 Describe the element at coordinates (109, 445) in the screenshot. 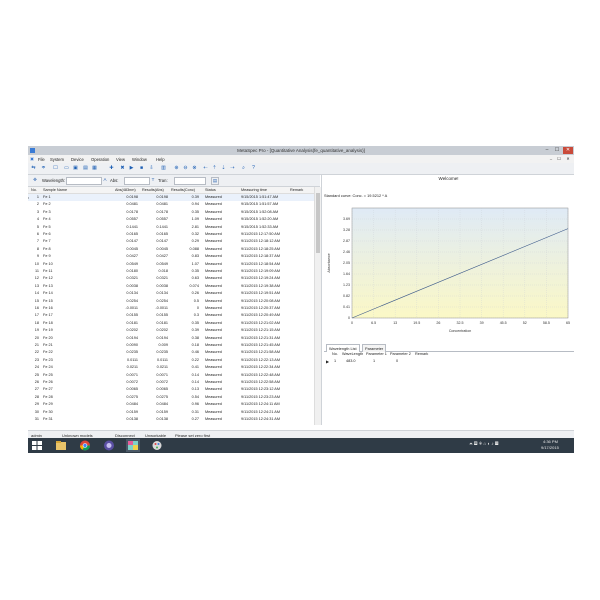

I see `metaspec-app-icon` at that location.